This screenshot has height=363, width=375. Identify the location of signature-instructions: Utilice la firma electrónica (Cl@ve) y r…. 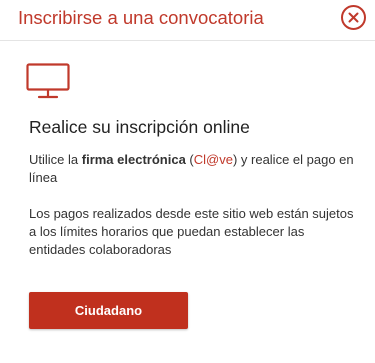
(194, 169).